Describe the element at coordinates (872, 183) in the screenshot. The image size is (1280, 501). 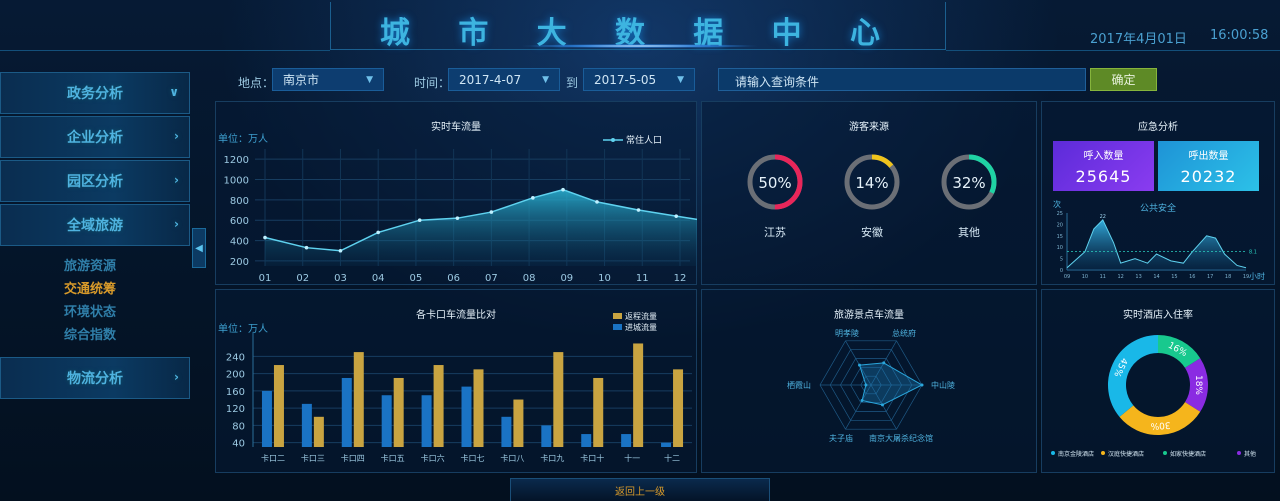
I see `donut-value: 14%` at that location.